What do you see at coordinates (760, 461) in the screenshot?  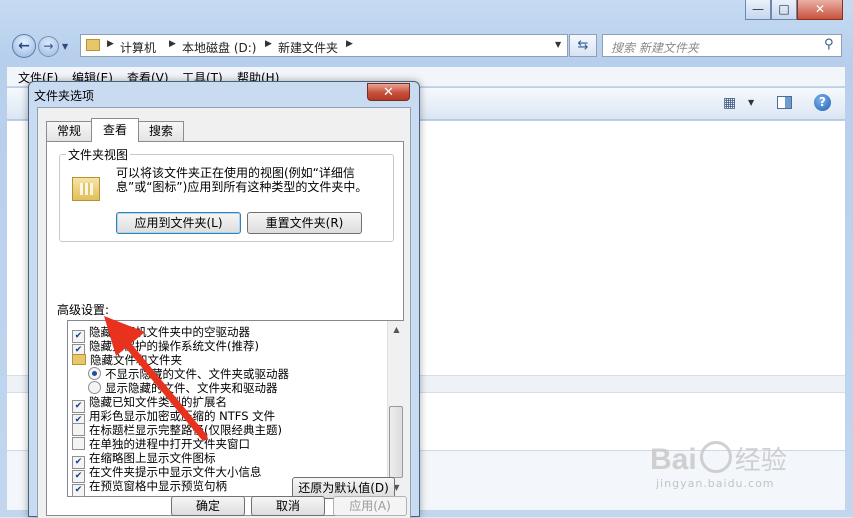 I see `watermark-brand-tail: 经验` at bounding box center [760, 461].